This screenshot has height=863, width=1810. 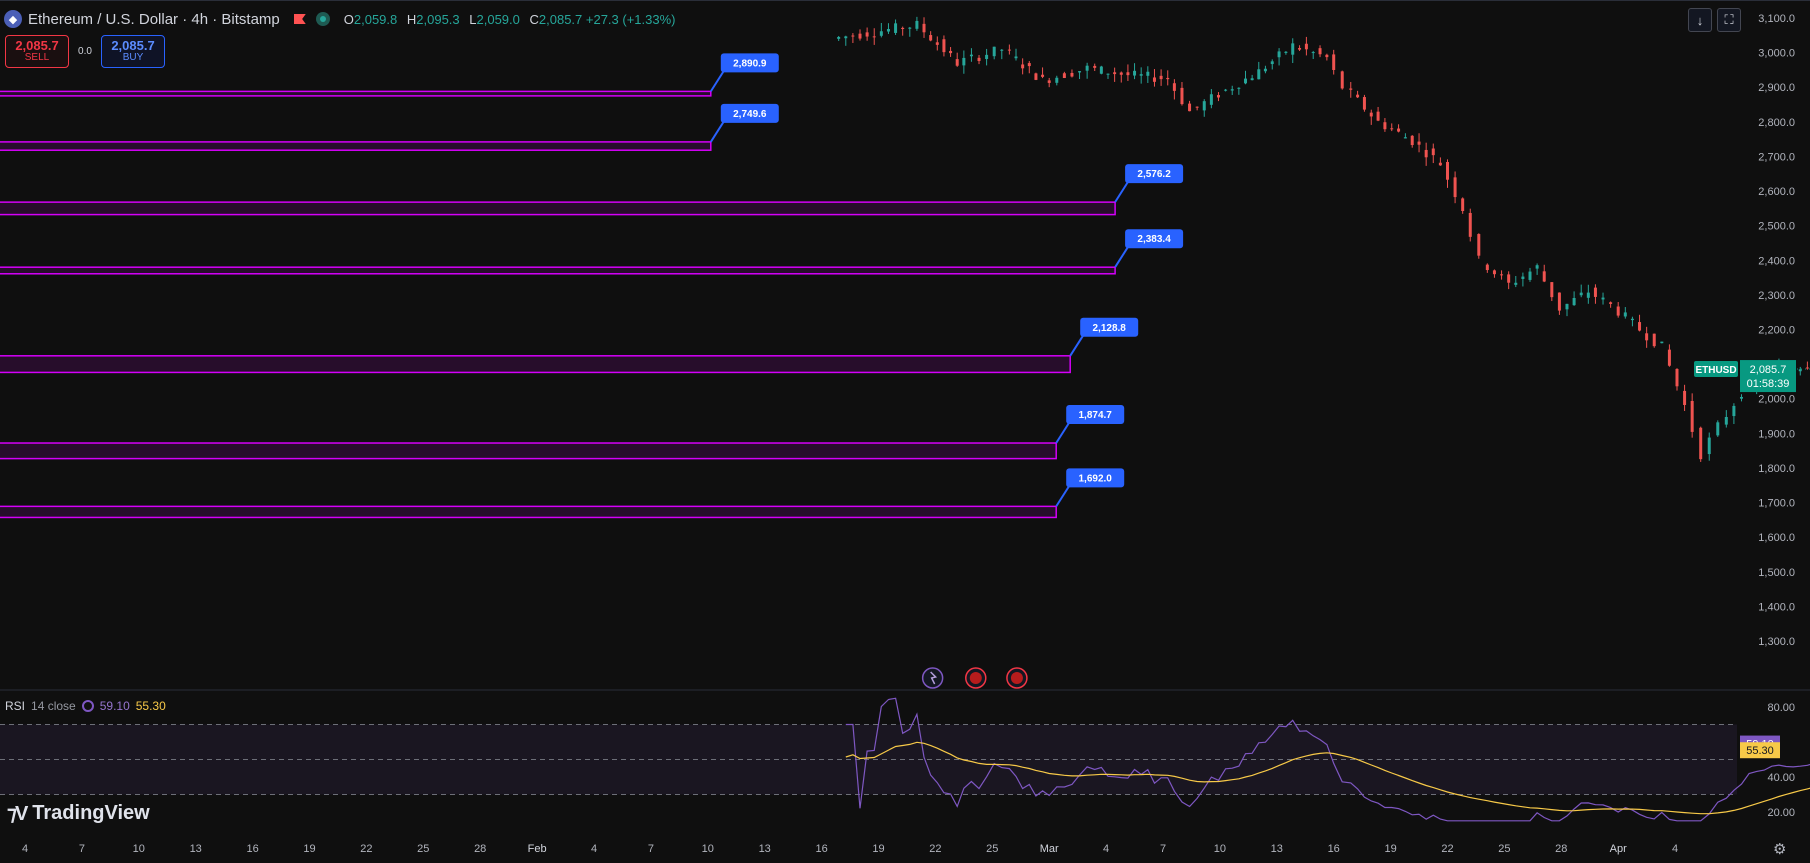 What do you see at coordinates (53, 706) in the screenshot?
I see `rsi-params: 14 close` at bounding box center [53, 706].